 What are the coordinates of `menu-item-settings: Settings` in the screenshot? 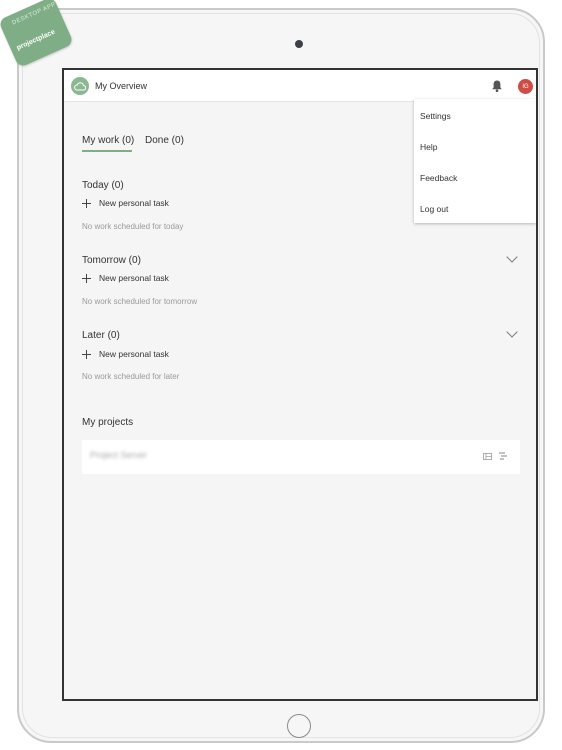 It's located at (435, 116).